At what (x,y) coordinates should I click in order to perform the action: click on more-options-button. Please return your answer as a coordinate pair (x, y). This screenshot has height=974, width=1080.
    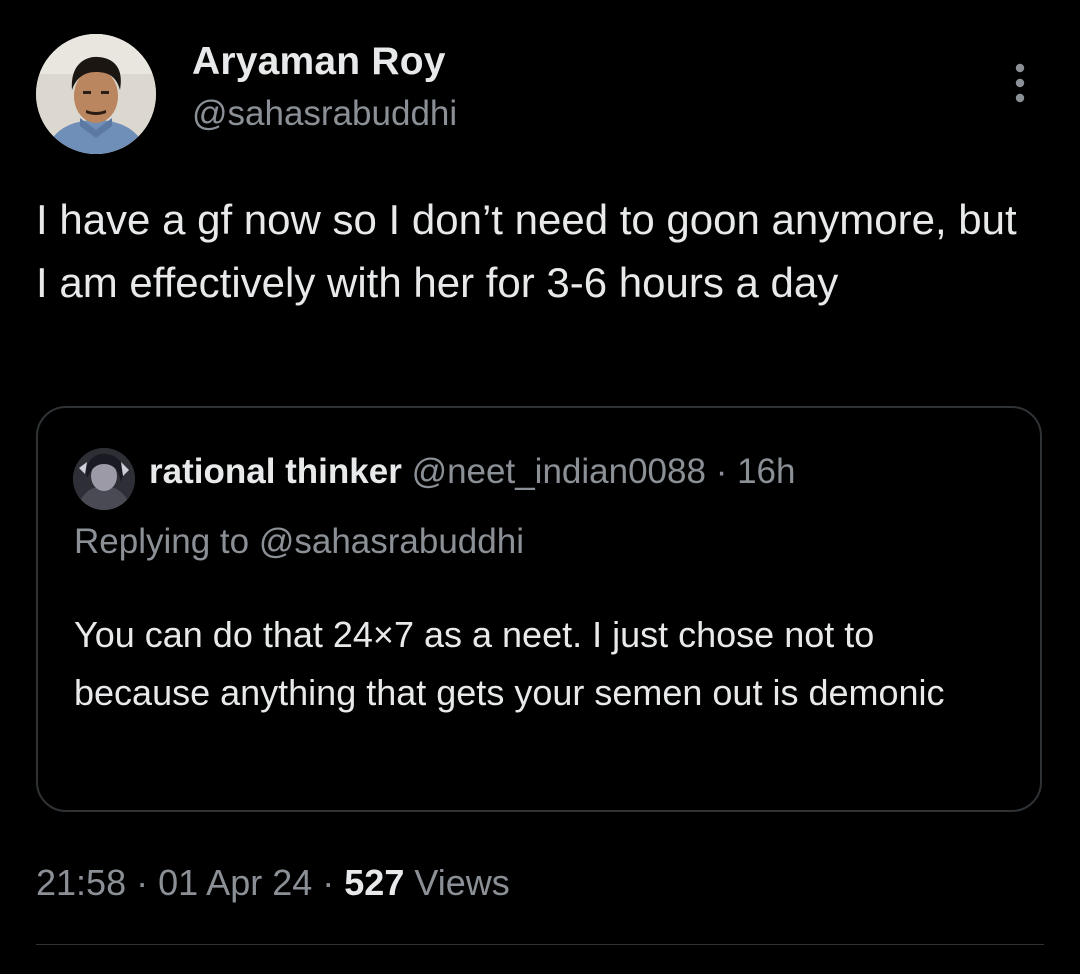
    Looking at the image, I should click on (1020, 83).